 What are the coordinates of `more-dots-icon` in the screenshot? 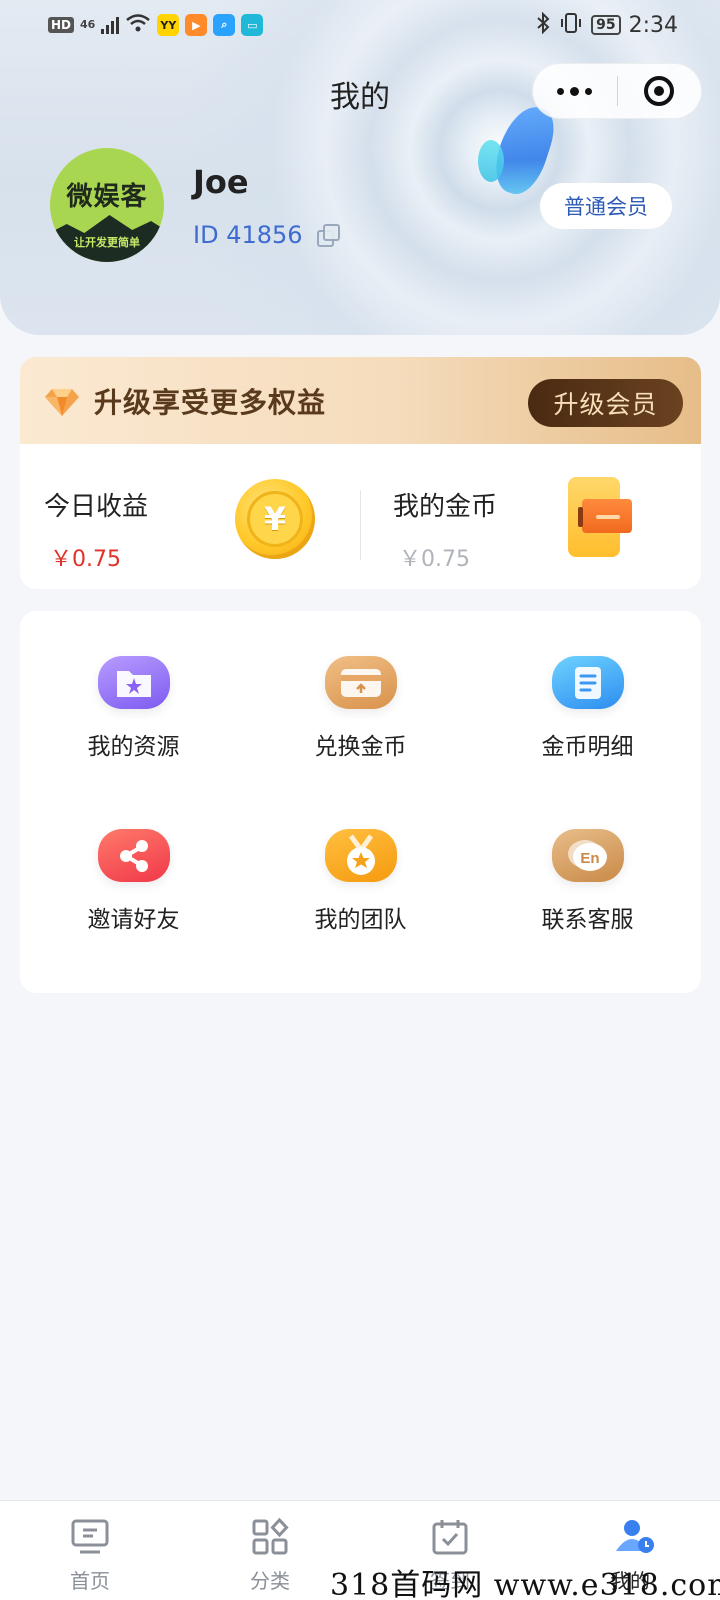 It's located at (561, 91).